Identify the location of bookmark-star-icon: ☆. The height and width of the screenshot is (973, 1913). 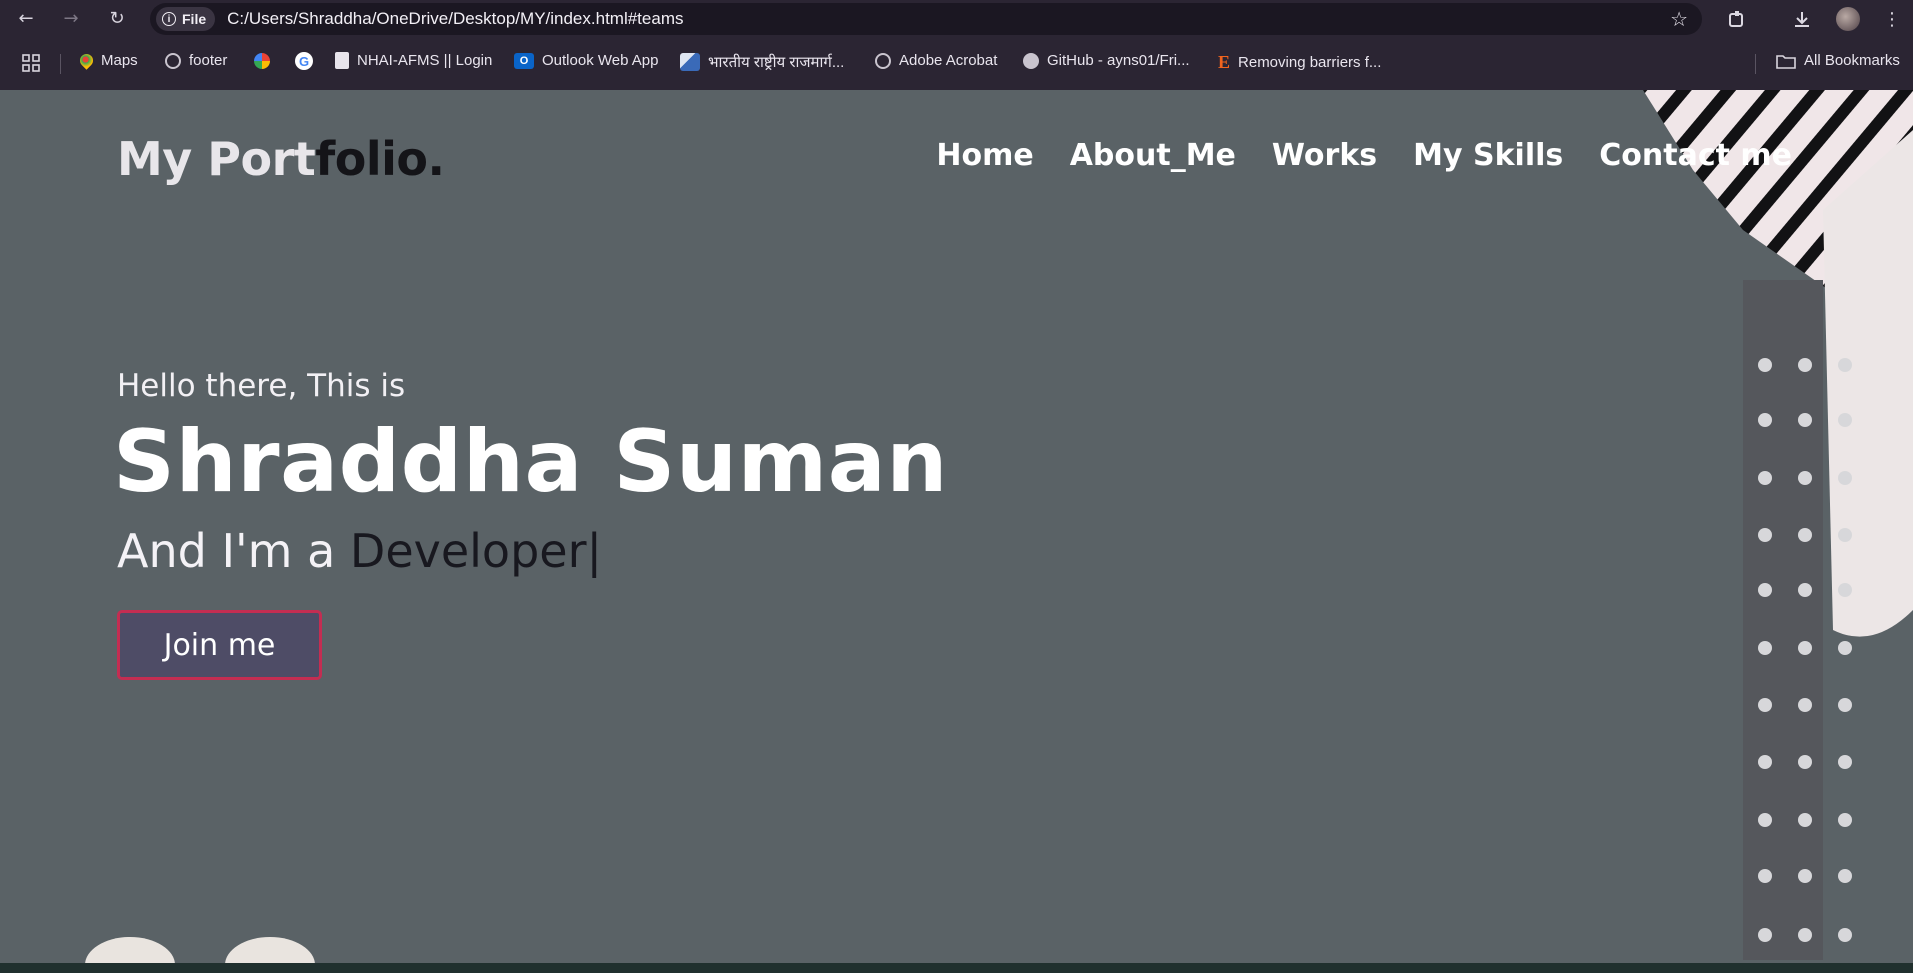
(1679, 19).